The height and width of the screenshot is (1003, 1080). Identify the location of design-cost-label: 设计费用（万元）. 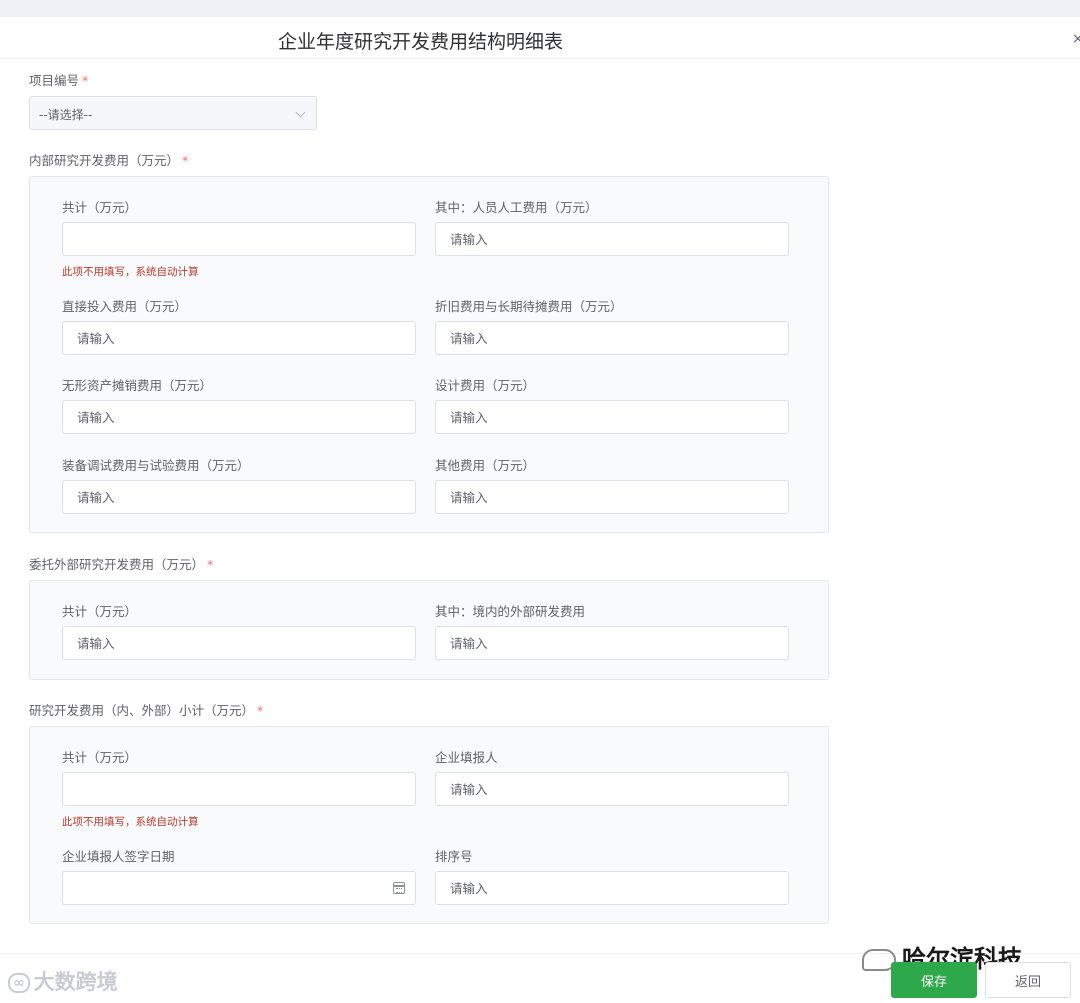
(485, 385).